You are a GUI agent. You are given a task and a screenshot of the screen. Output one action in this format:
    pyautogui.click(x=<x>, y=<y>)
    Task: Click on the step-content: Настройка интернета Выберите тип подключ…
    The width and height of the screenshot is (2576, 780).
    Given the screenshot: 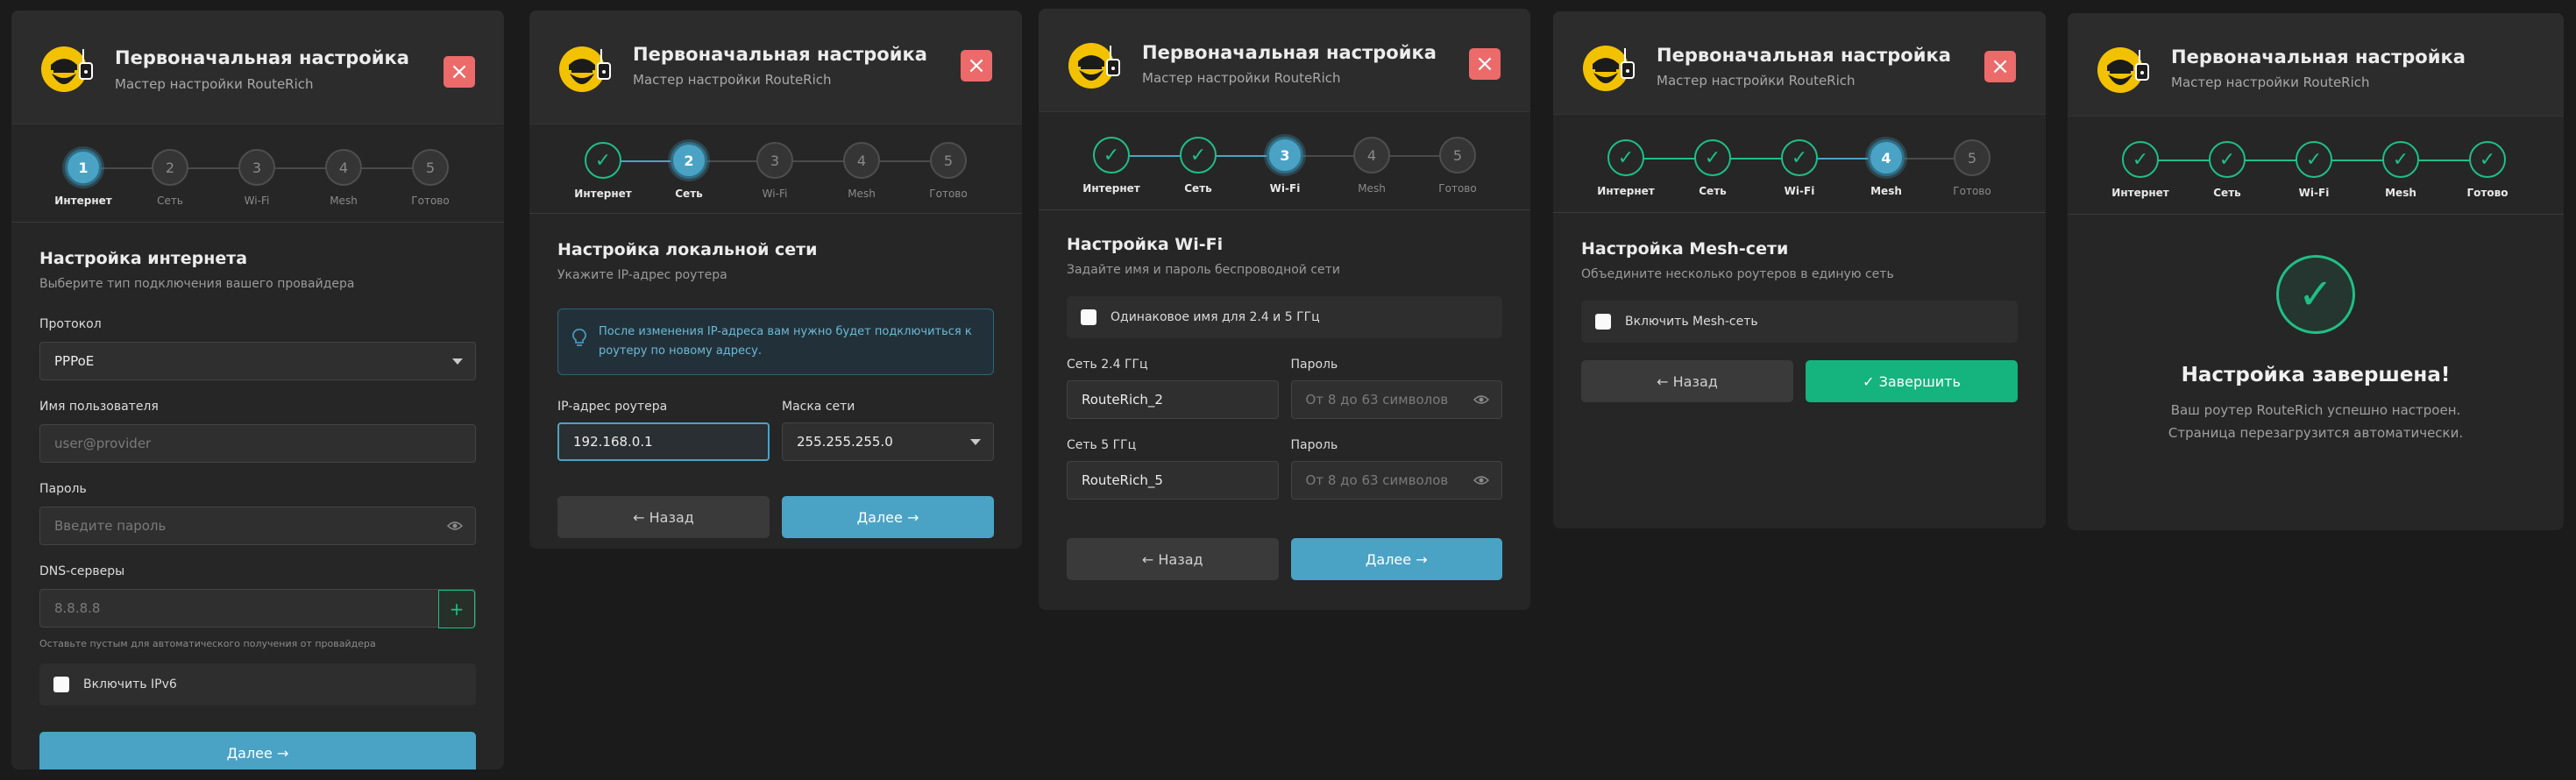 What is the action you would take?
    pyautogui.click(x=257, y=509)
    